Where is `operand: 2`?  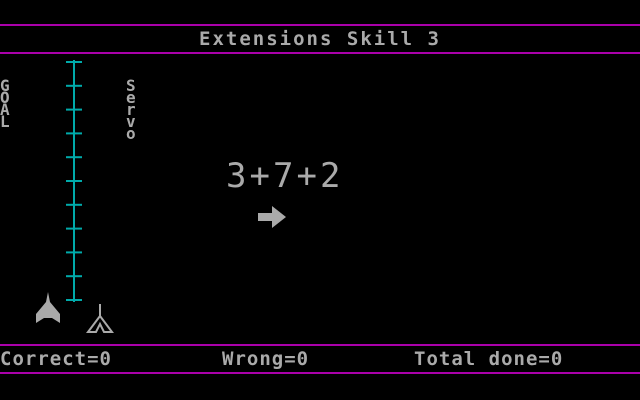
operand: 2 is located at coordinates (331, 176).